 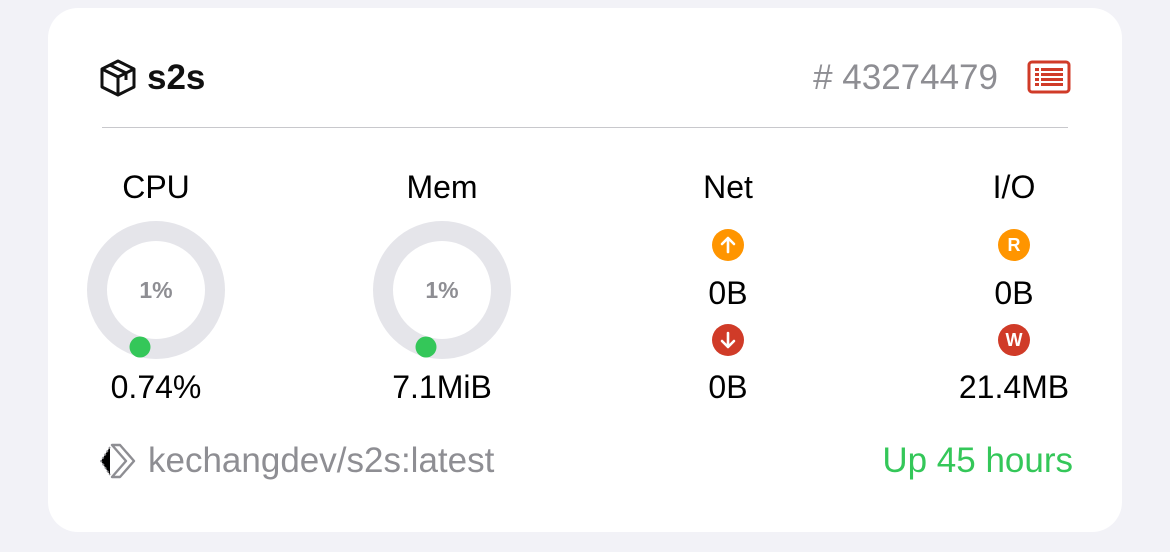 I want to click on docker-image-icon, so click(x=118, y=461).